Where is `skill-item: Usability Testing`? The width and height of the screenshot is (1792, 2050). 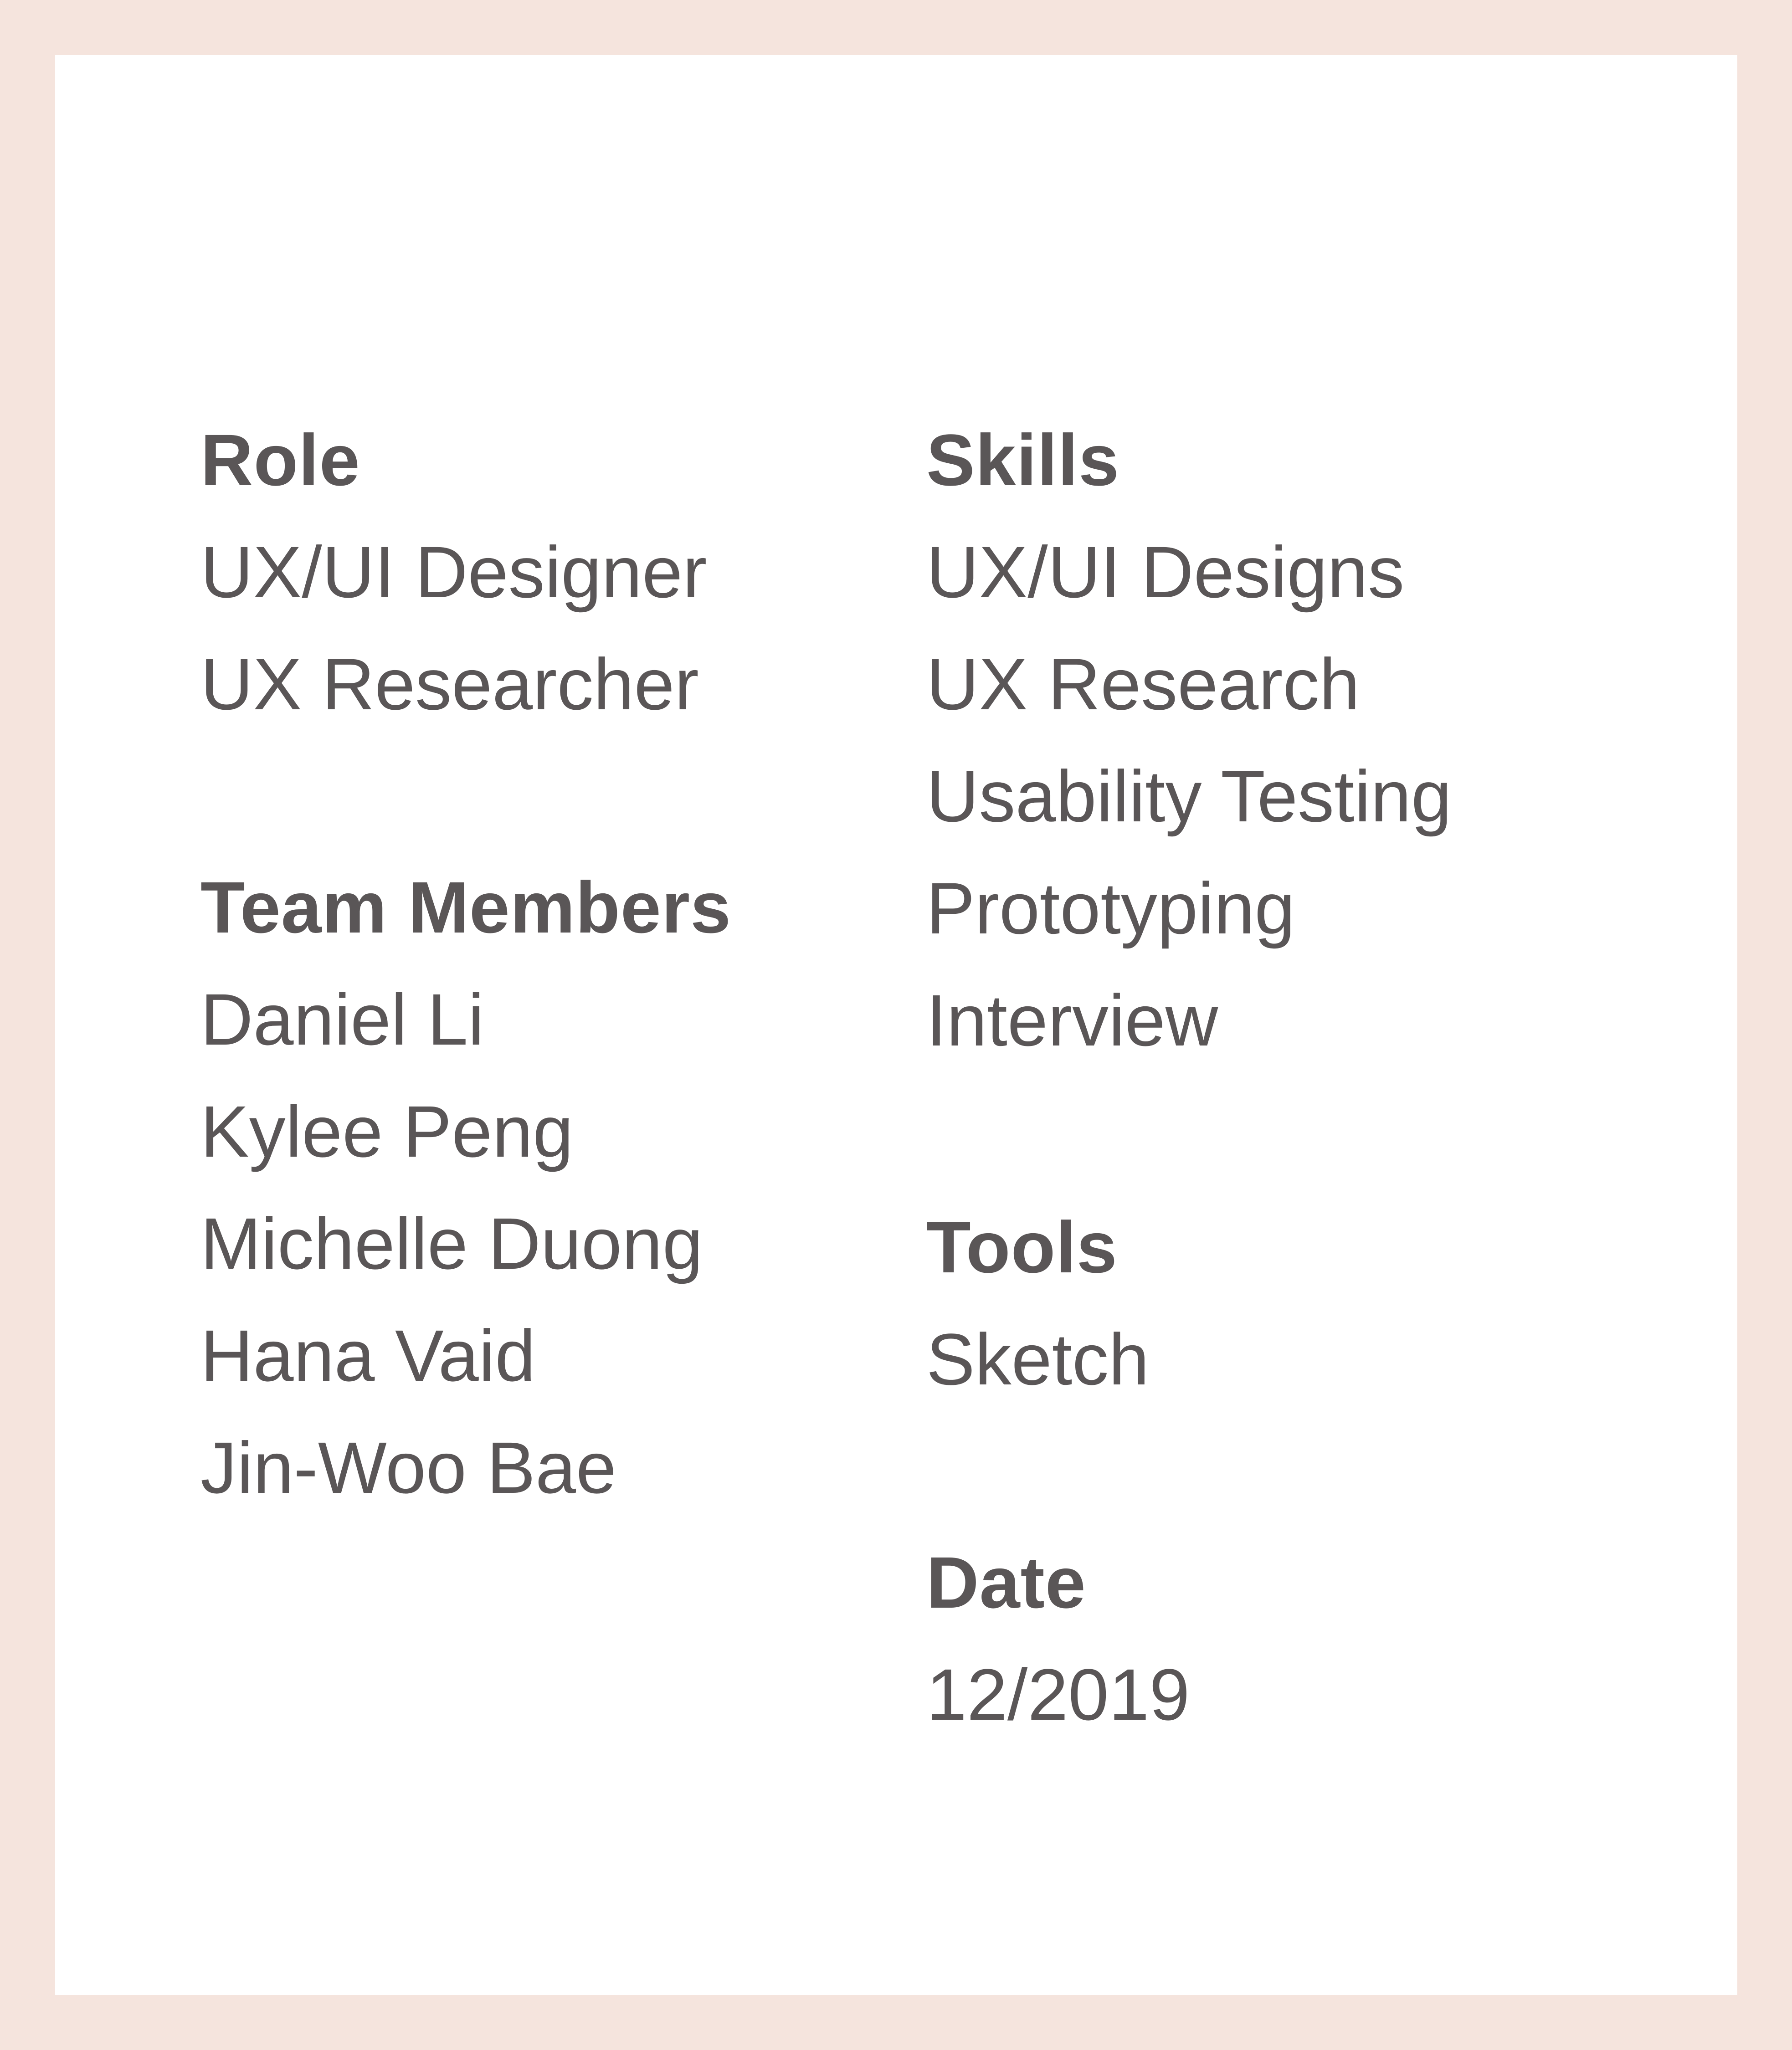
skill-item: Usability Testing is located at coordinates (1189, 796).